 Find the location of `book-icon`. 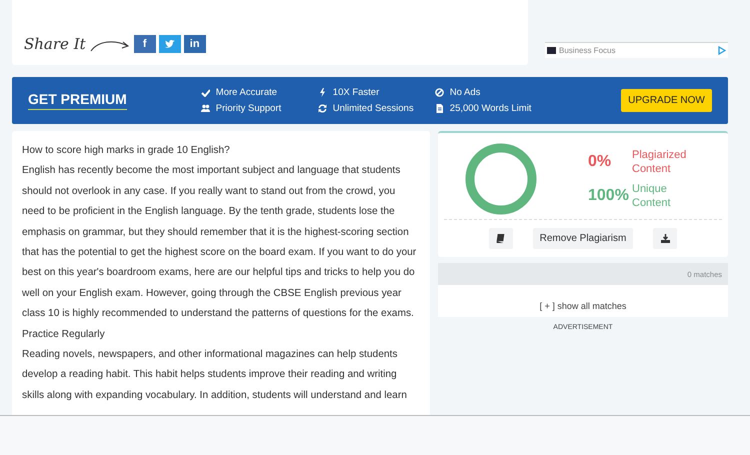

book-icon is located at coordinates (501, 238).